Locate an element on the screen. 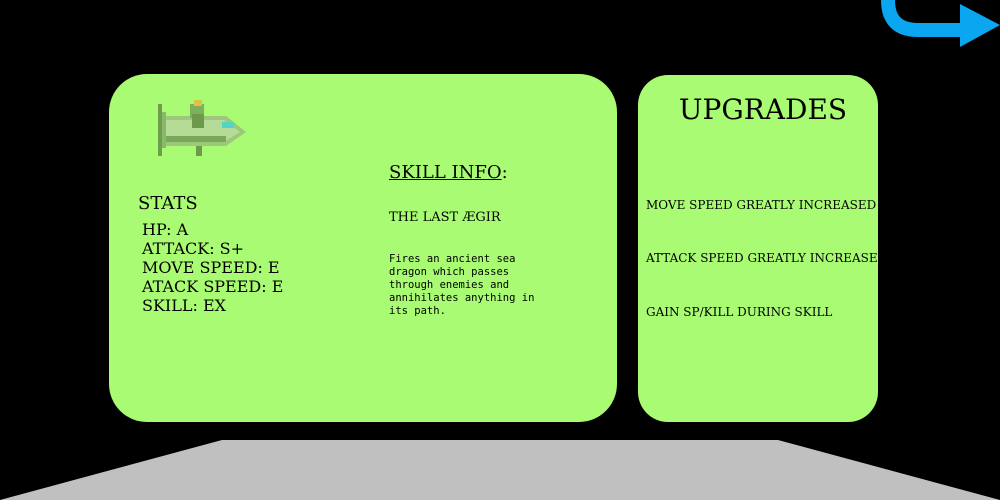 Image resolution: width=1000 pixels, height=500 pixels. back-arrow-icon is located at coordinates (939, 25).